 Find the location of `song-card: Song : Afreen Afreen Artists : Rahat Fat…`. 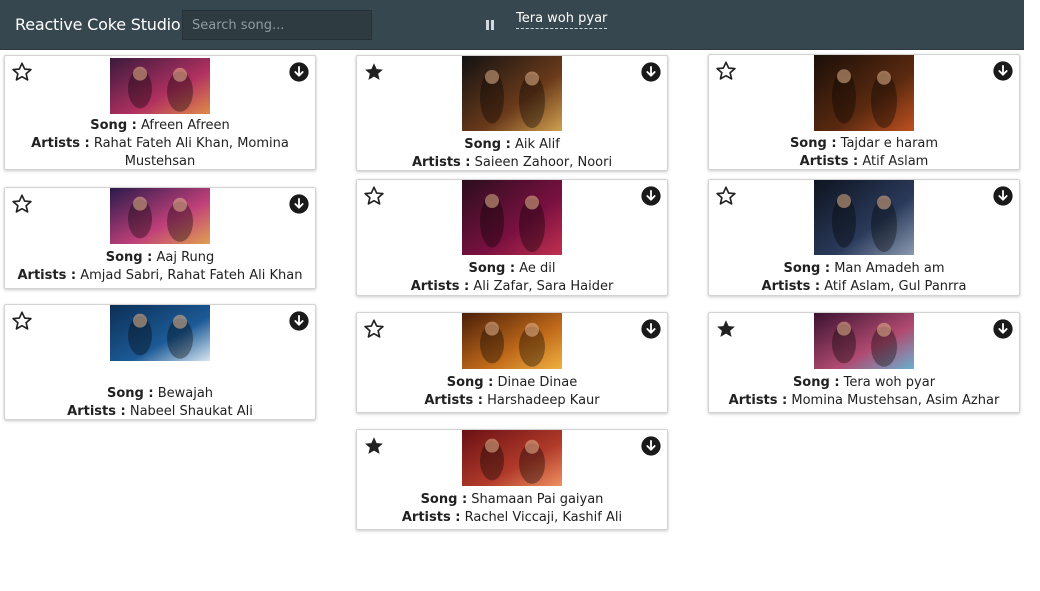

song-card: Song : Afreen Afreen Artists : Rahat Fat… is located at coordinates (160, 112).